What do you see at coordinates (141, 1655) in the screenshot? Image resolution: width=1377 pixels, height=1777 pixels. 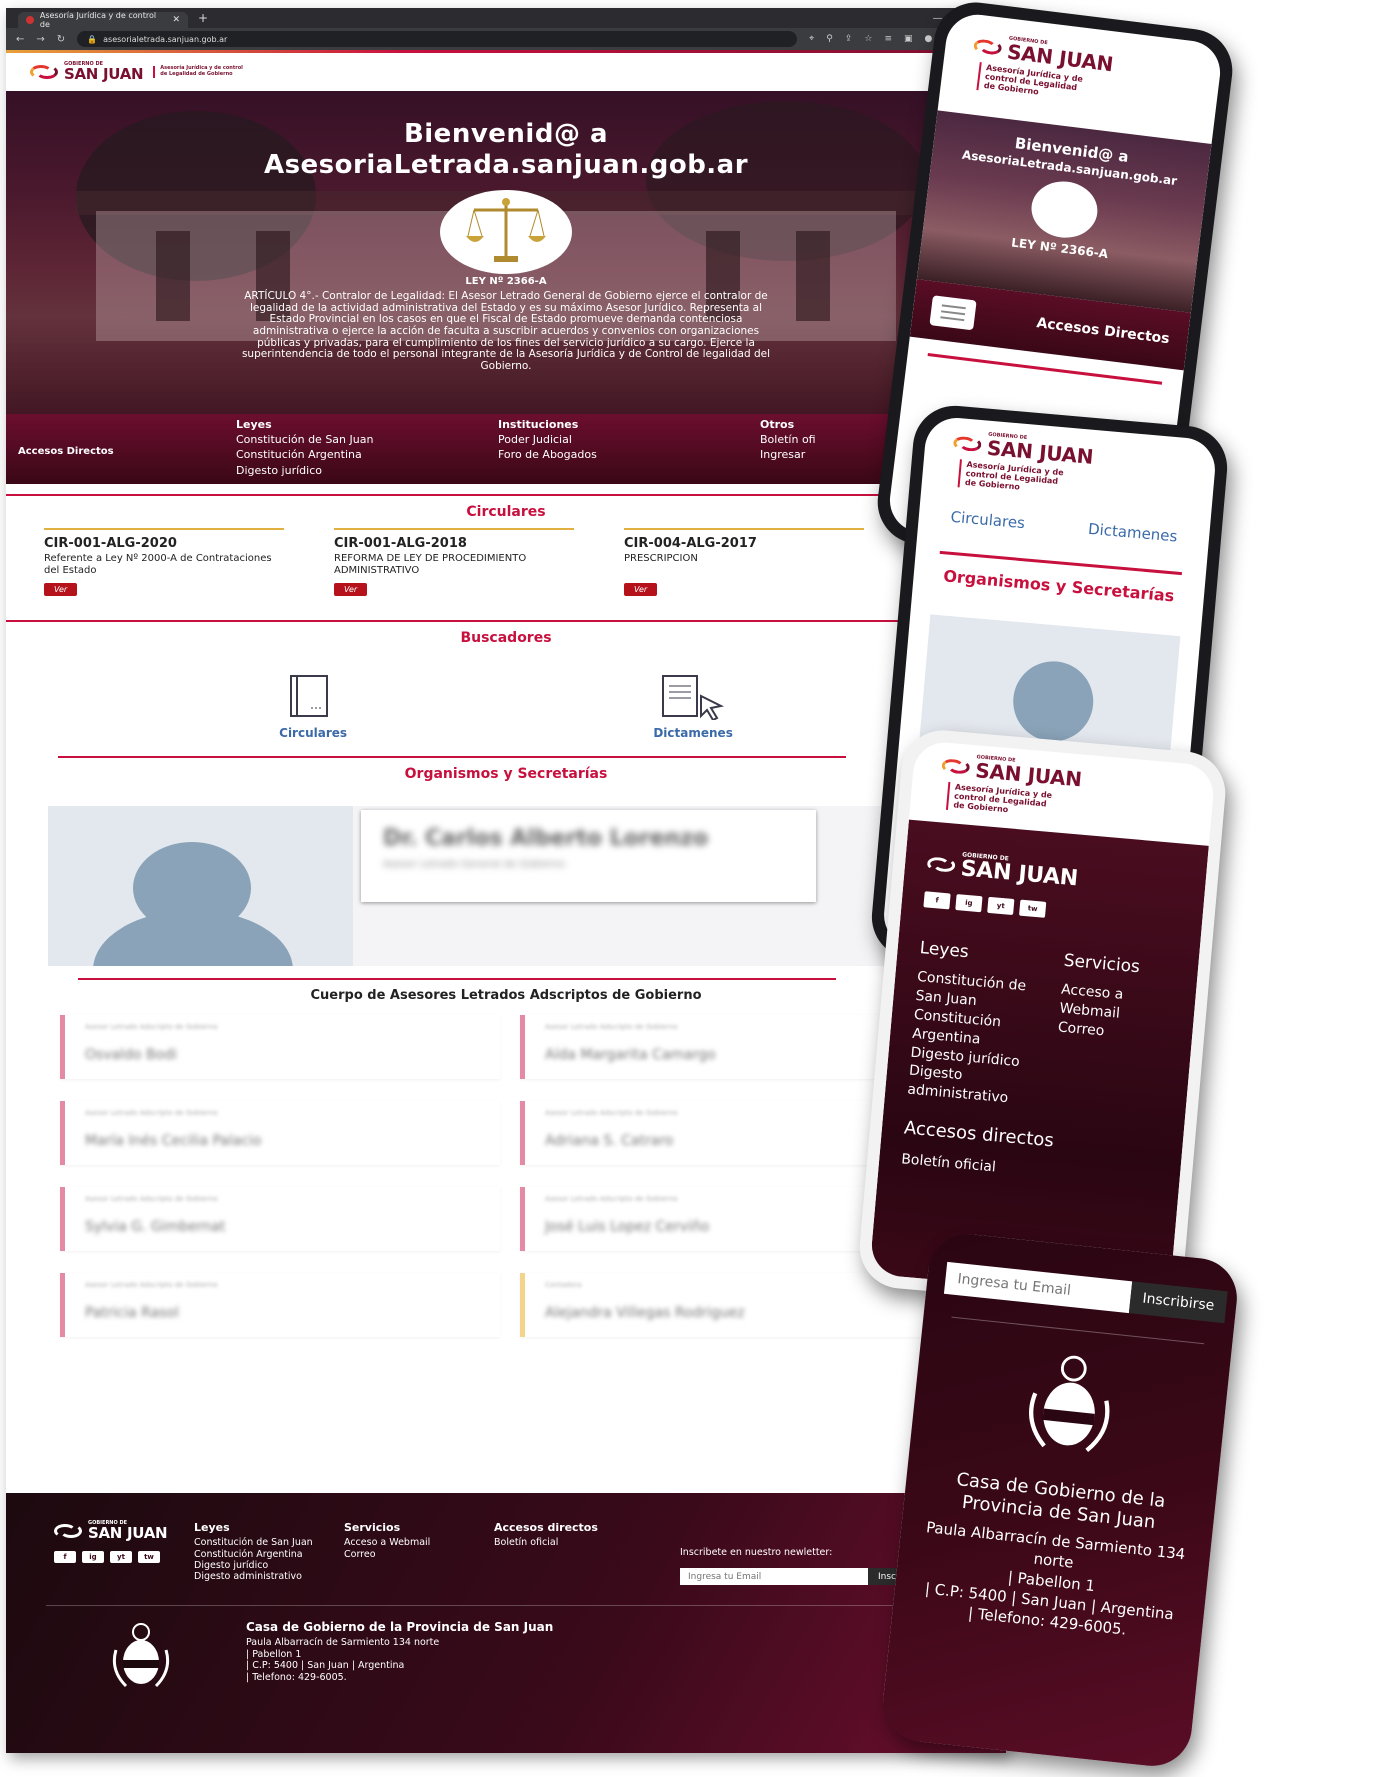 I see `provincial-seal-icon` at bounding box center [141, 1655].